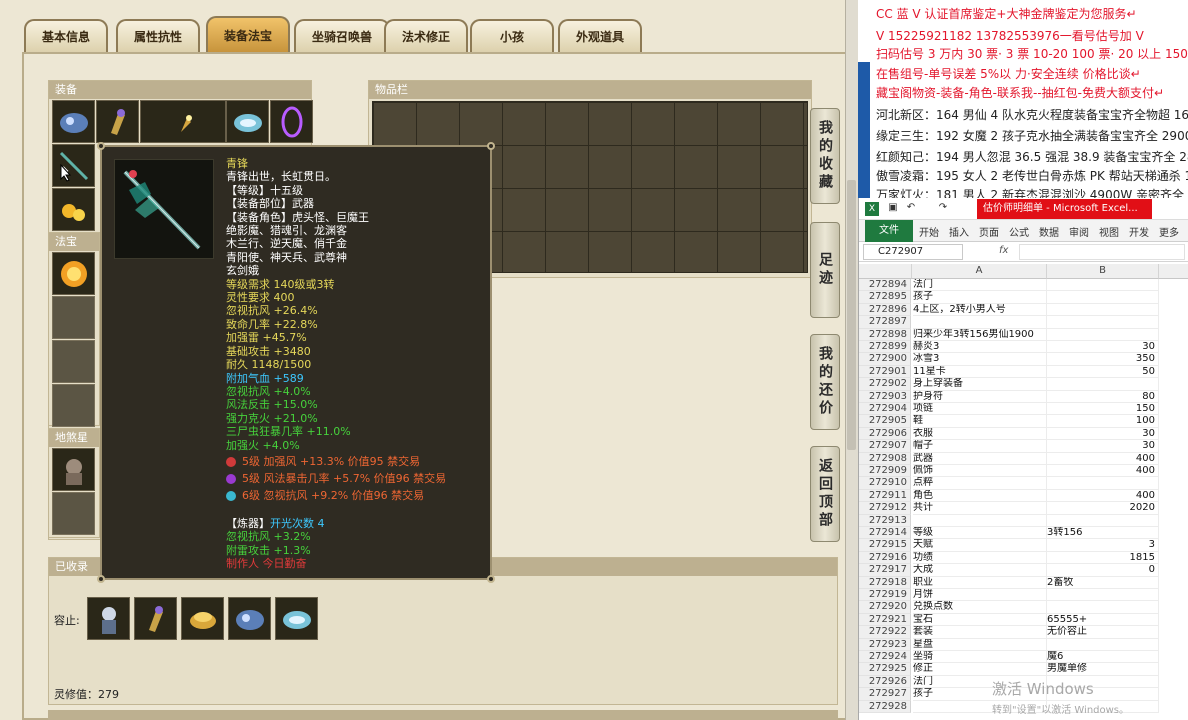  What do you see at coordinates (825, 494) in the screenshot?
I see `back-to-top-button: 返回顶部` at bounding box center [825, 494].